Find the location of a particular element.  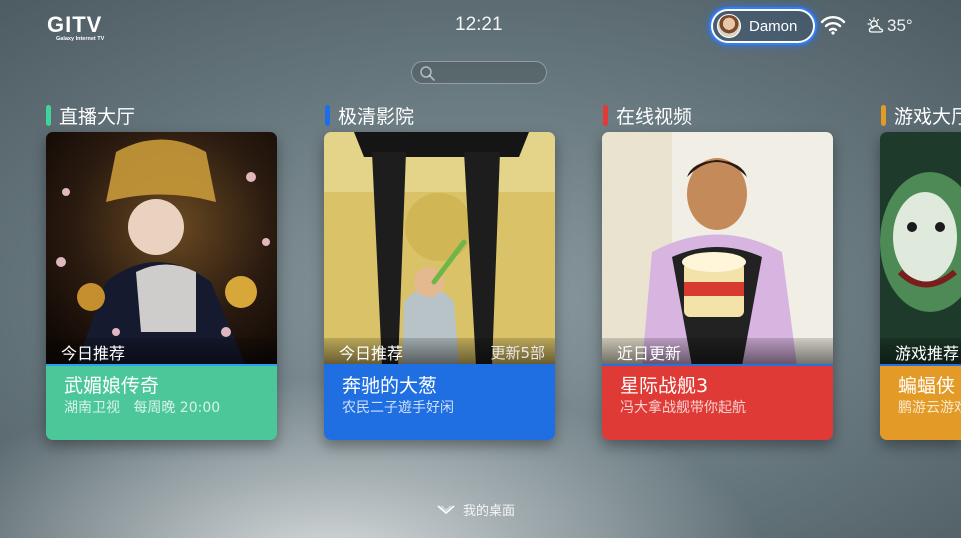

card-title: 奔驰的大葱 is located at coordinates (390, 386).